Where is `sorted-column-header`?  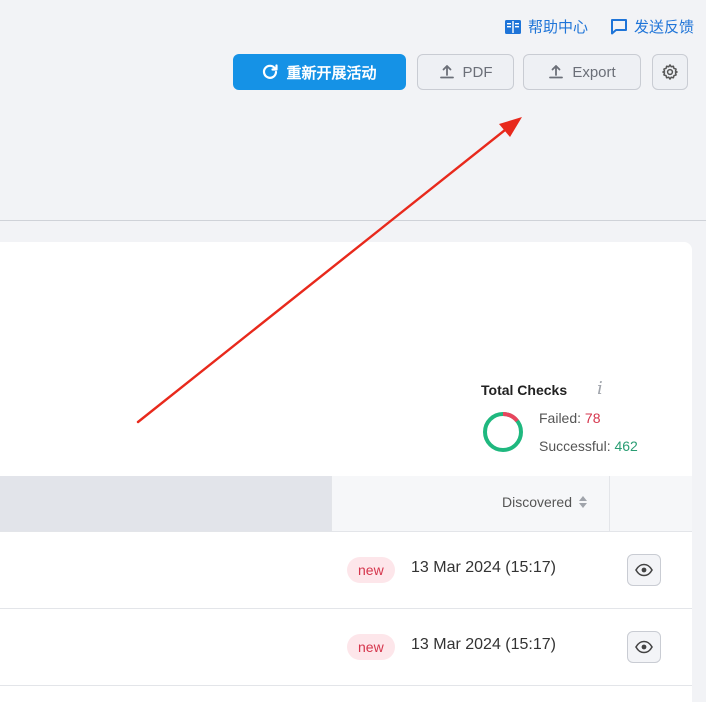 sorted-column-header is located at coordinates (165, 503).